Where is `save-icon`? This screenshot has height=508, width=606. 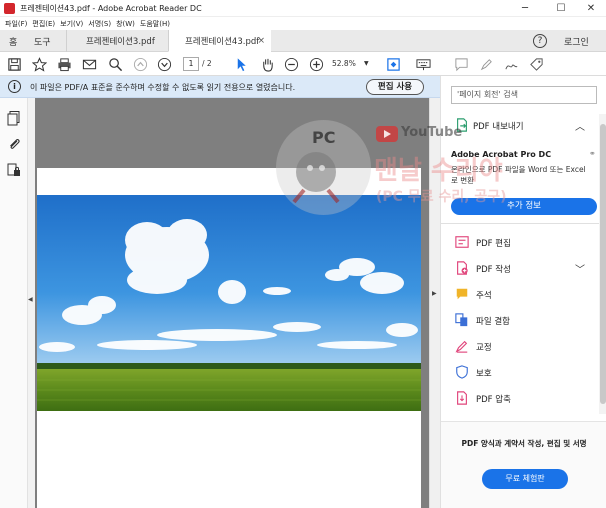
save-icon is located at coordinates (14, 64).